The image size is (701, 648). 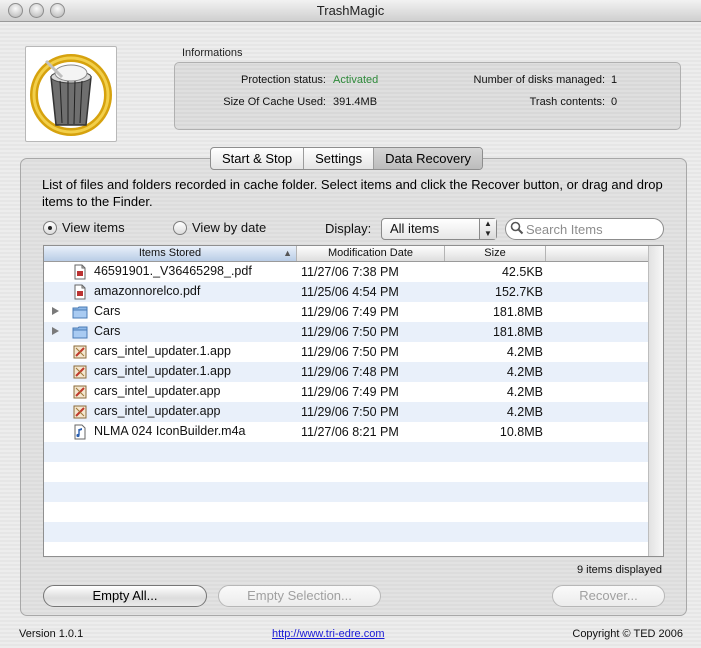 I want to click on view-items-radio: View items, so click(x=84, y=227).